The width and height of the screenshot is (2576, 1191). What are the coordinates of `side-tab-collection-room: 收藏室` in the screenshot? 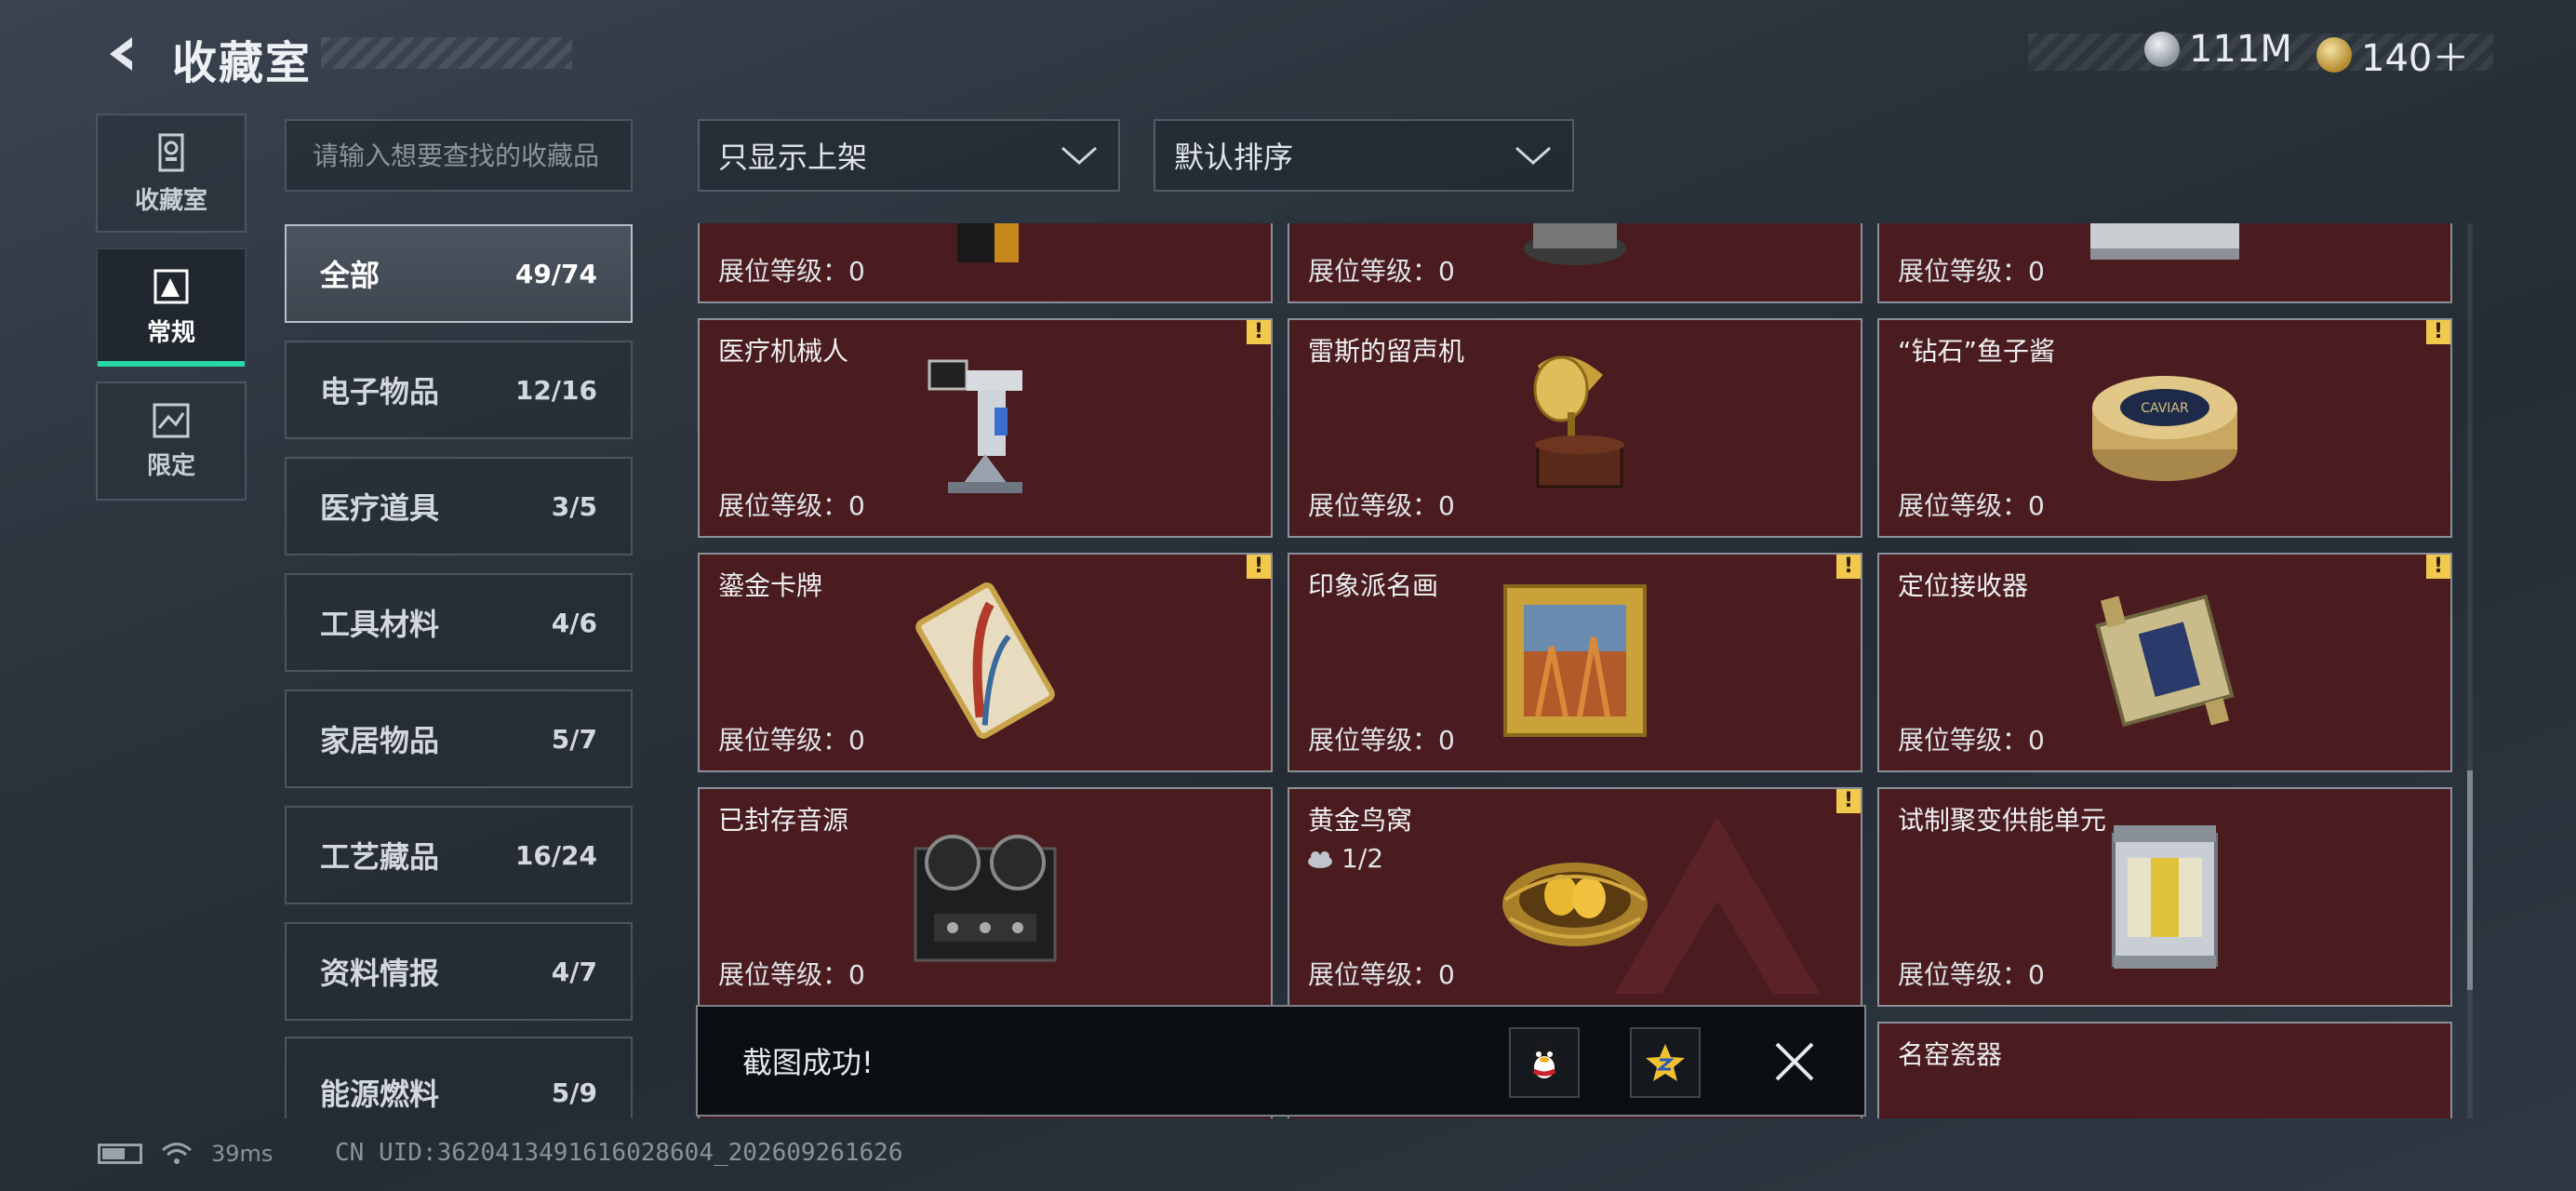 It's located at (171, 173).